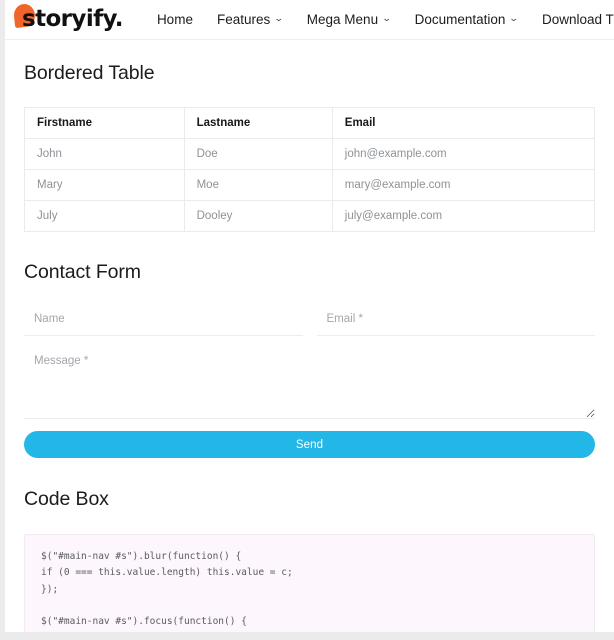 This screenshot has height=640, width=614. I want to click on table-cell-lastname: Moe, so click(258, 185).